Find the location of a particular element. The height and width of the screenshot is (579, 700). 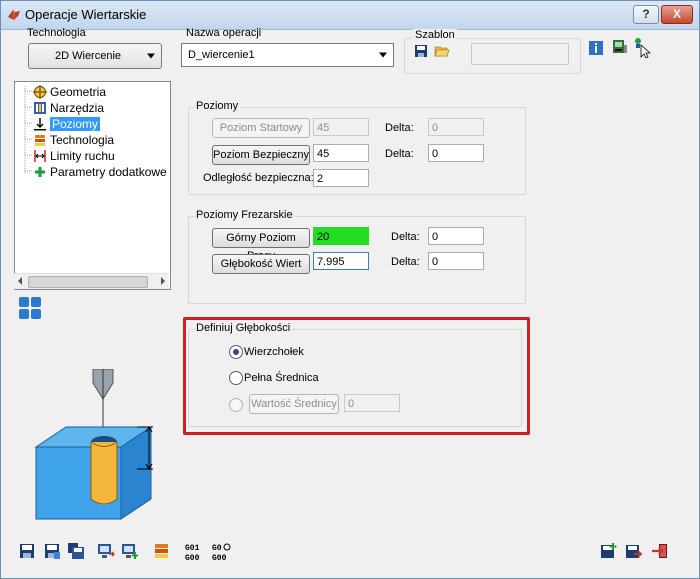

szablon-field is located at coordinates (520, 54).